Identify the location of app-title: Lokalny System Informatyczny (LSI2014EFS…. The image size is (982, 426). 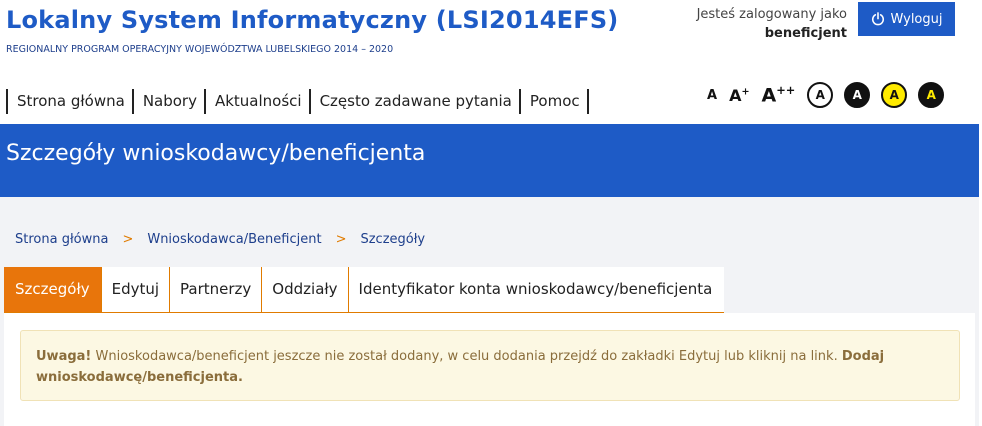
(312, 20).